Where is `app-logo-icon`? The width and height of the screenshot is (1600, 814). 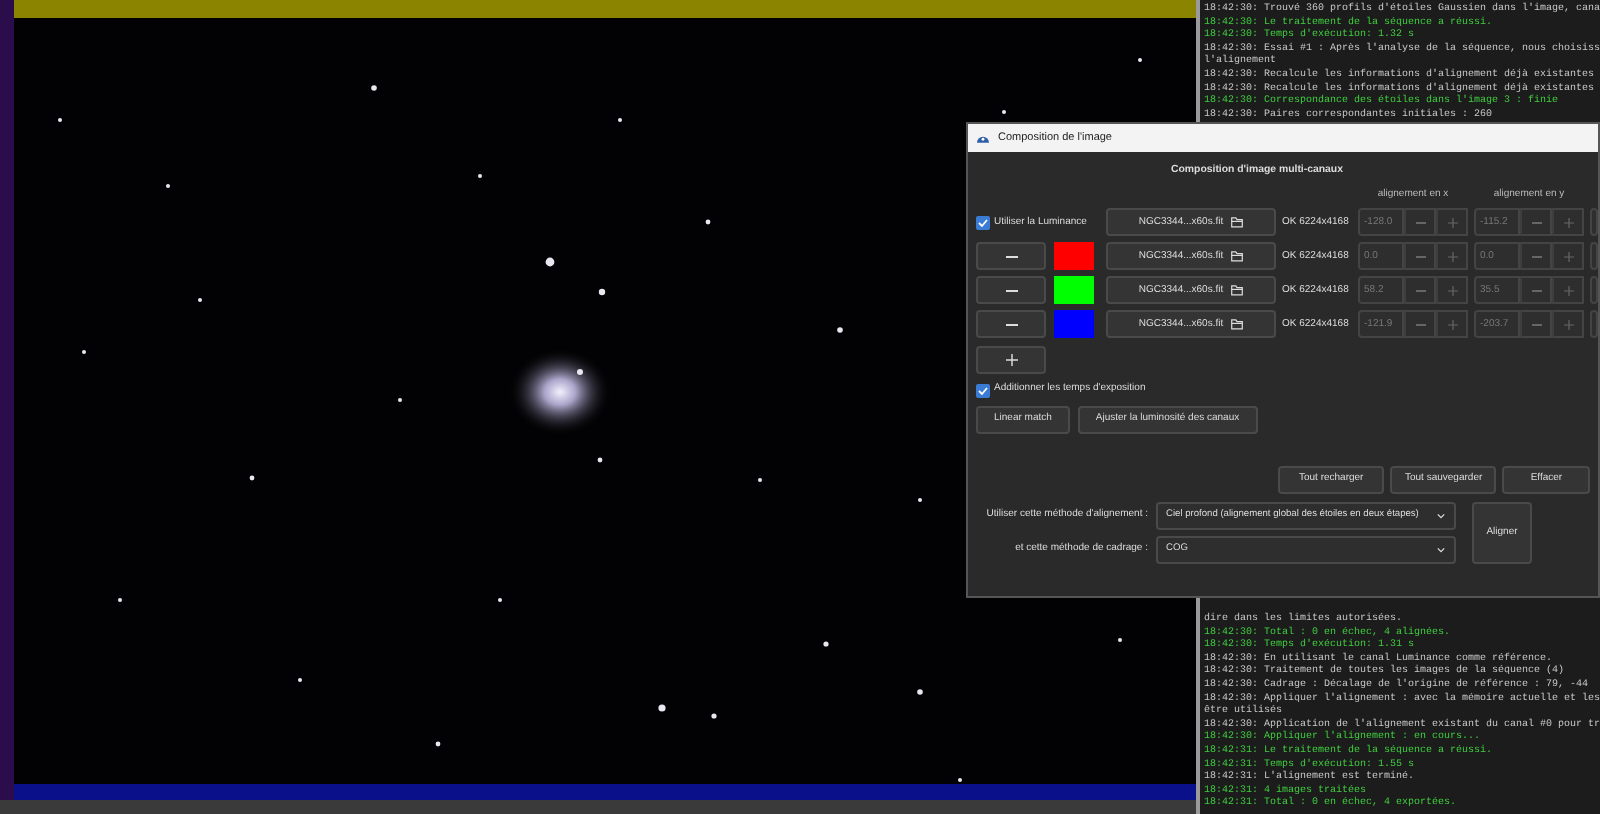
app-logo-icon is located at coordinates (983, 138).